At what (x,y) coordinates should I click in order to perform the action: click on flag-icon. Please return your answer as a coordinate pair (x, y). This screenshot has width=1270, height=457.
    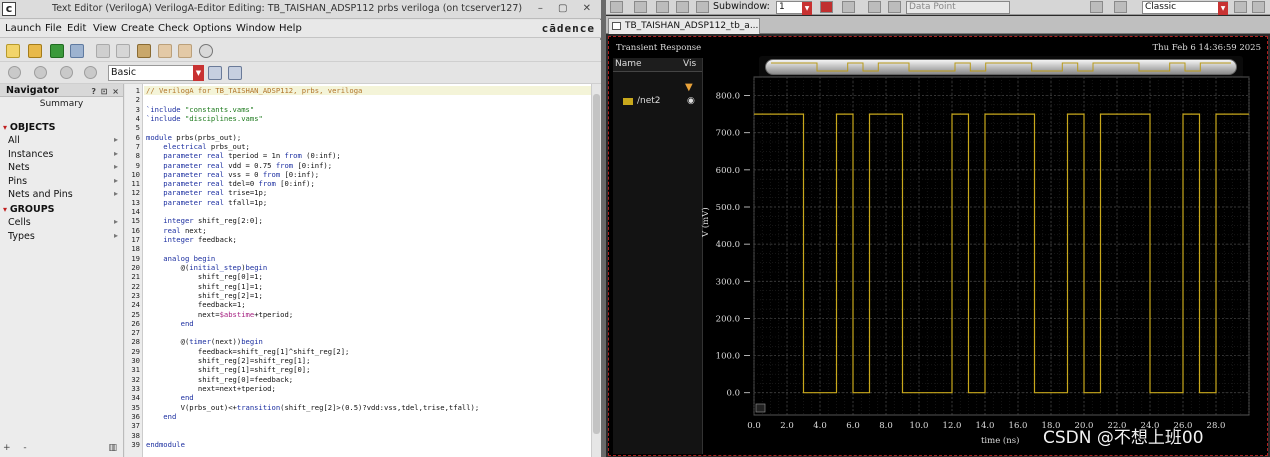
    Looking at the image, I should click on (826, 7).